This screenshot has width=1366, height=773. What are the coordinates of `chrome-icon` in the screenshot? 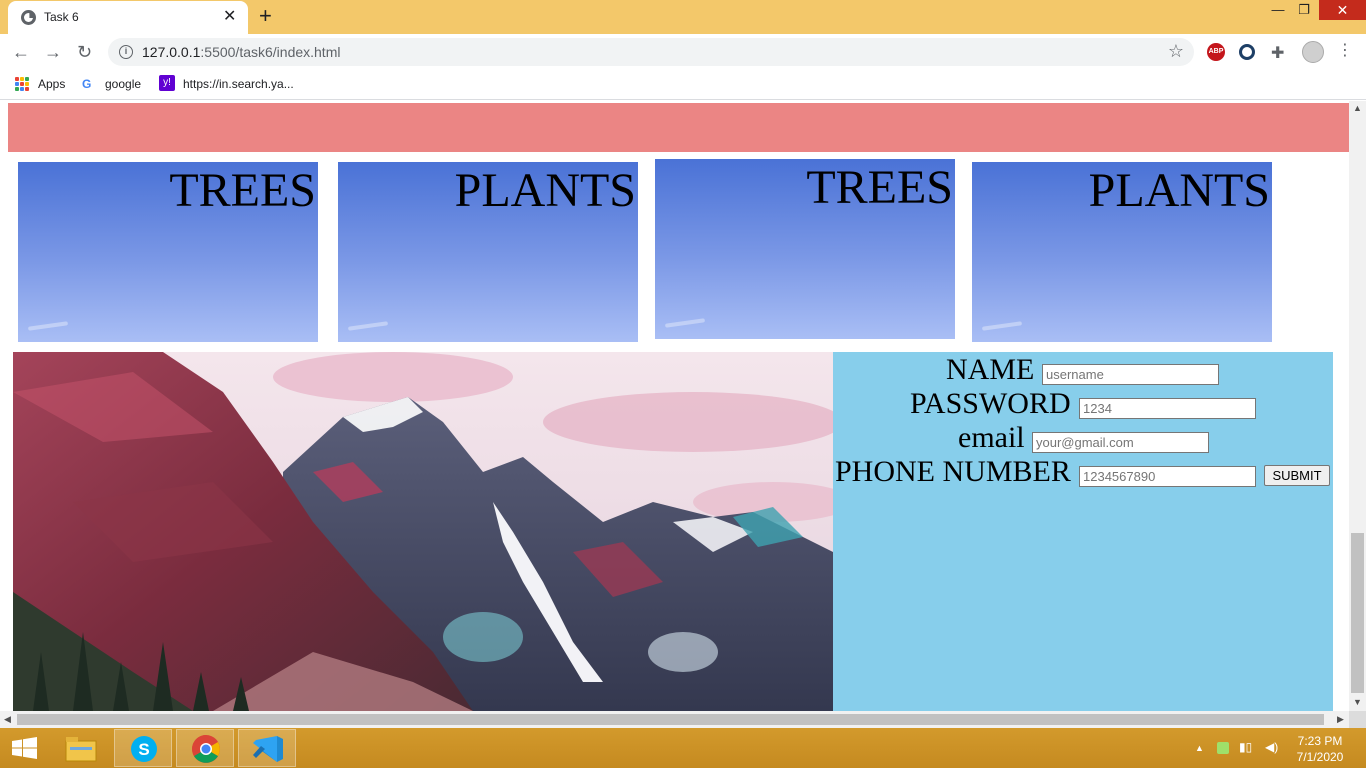 It's located at (206, 749).